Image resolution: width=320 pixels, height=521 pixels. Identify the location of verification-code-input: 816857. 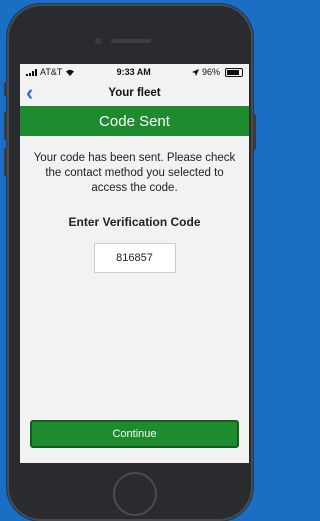
(134, 258).